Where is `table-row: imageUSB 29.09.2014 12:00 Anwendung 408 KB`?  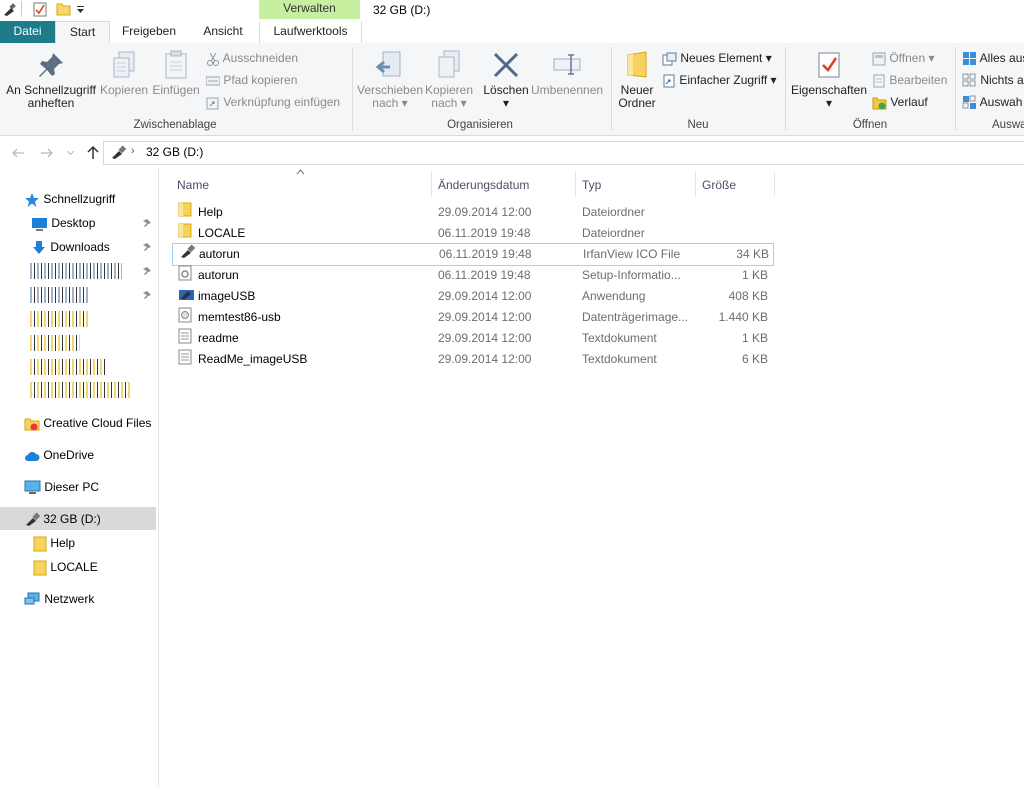
table-row: imageUSB 29.09.2014 12:00 Anwendung 408 KB is located at coordinates (472, 296).